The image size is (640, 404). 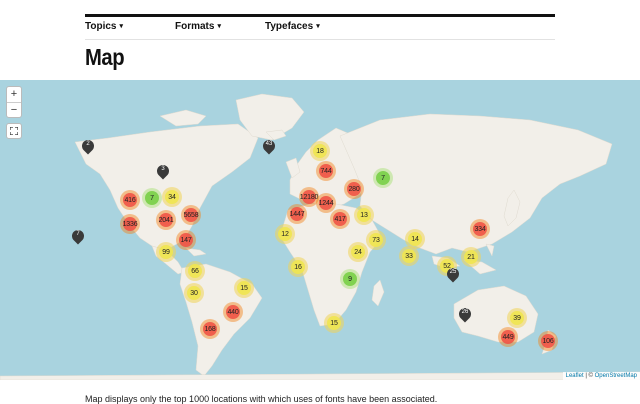 I want to click on cluster-count: 1244, so click(x=326, y=203).